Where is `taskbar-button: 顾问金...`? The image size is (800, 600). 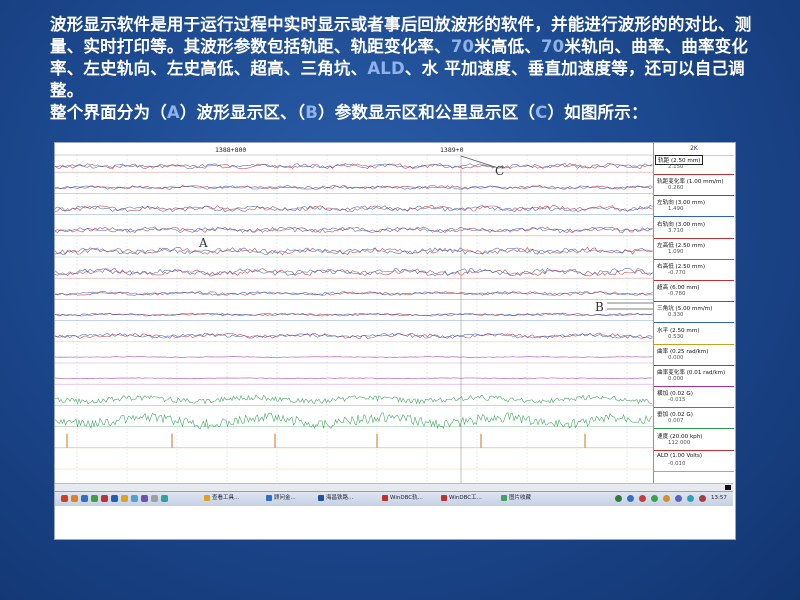 taskbar-button: 顾问金... is located at coordinates (280, 498).